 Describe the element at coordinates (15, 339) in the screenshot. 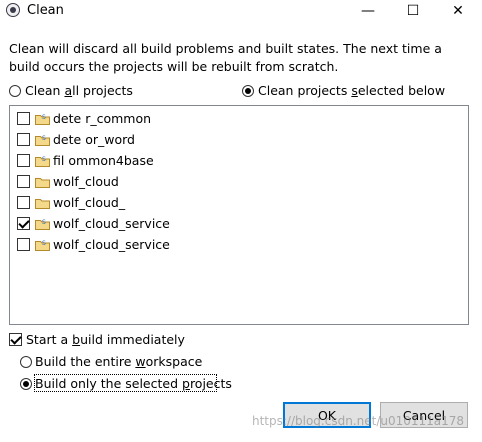

I see `start-build-checkbox` at that location.